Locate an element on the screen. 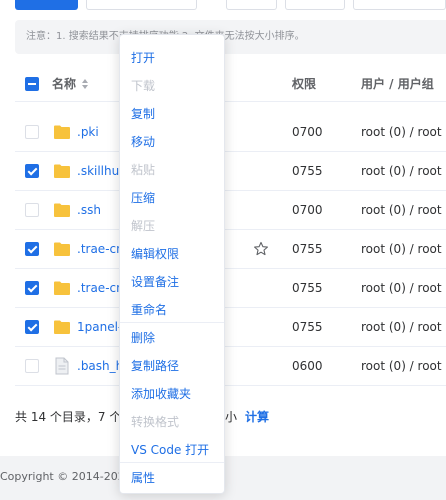 The height and width of the screenshot is (500, 446). context-menu-item: VS Code 打开 is located at coordinates (172, 450).